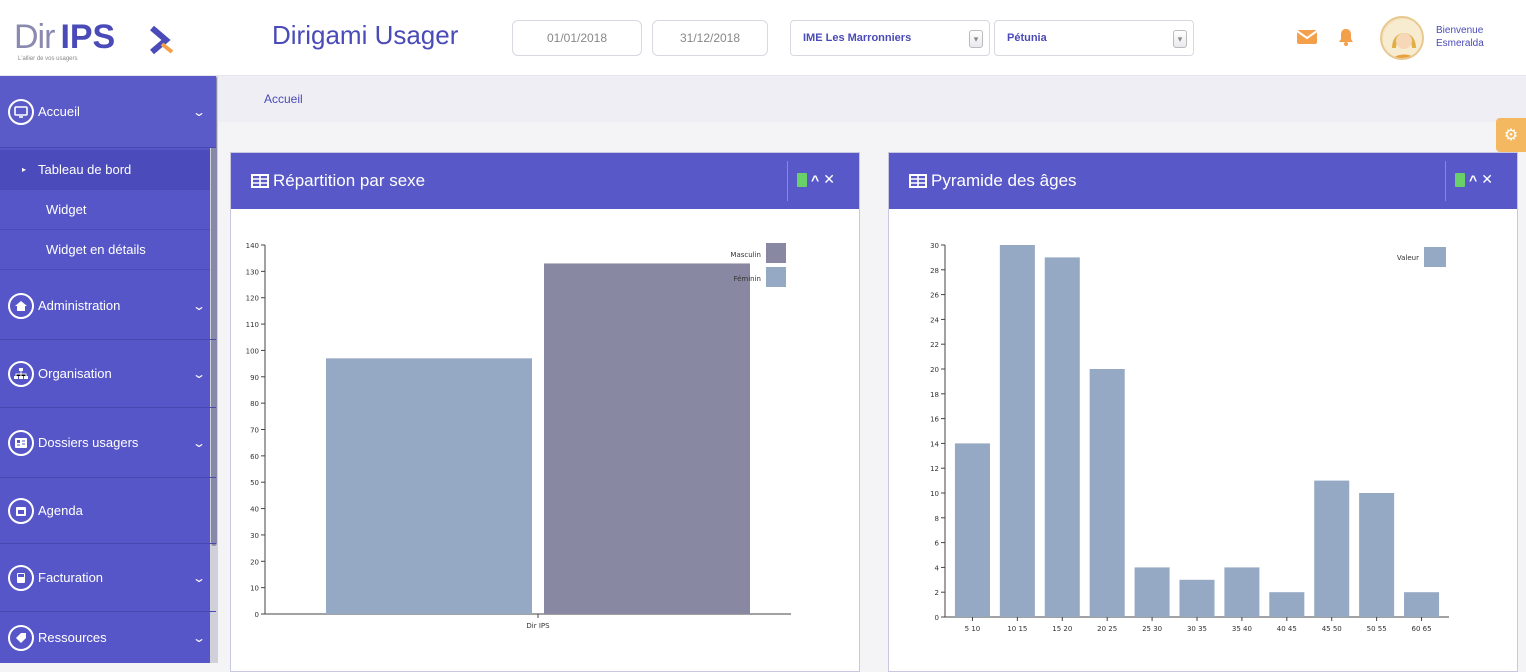 Image resolution: width=1526 pixels, height=672 pixels. I want to click on sidebar-item-organisation: Organisation ⌄, so click(108, 374).